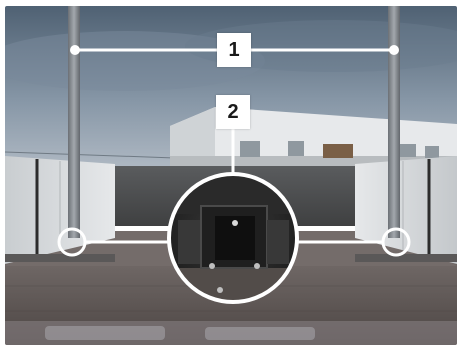 Image resolution: width=462 pixels, height=350 pixels. What do you see at coordinates (394, 50) in the screenshot?
I see `callout-1-anchor-right` at bounding box center [394, 50].